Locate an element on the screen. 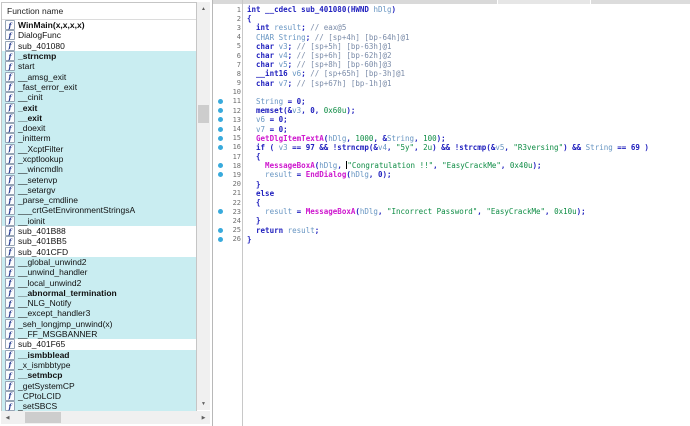 The height and width of the screenshot is (426, 690). function-list-item: f WinMain(x,x,x,x) is located at coordinates (99, 25).